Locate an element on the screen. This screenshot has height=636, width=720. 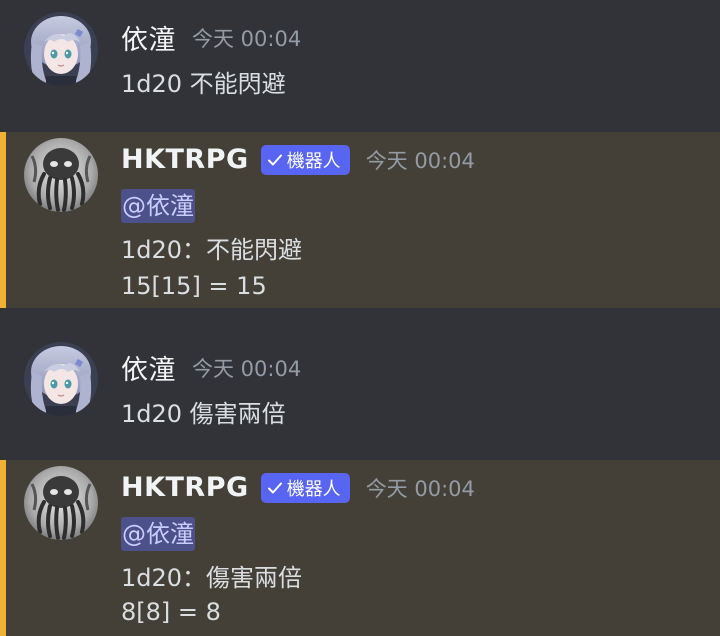
message-content: 1d20 不能閃避 is located at coordinates (203, 84).